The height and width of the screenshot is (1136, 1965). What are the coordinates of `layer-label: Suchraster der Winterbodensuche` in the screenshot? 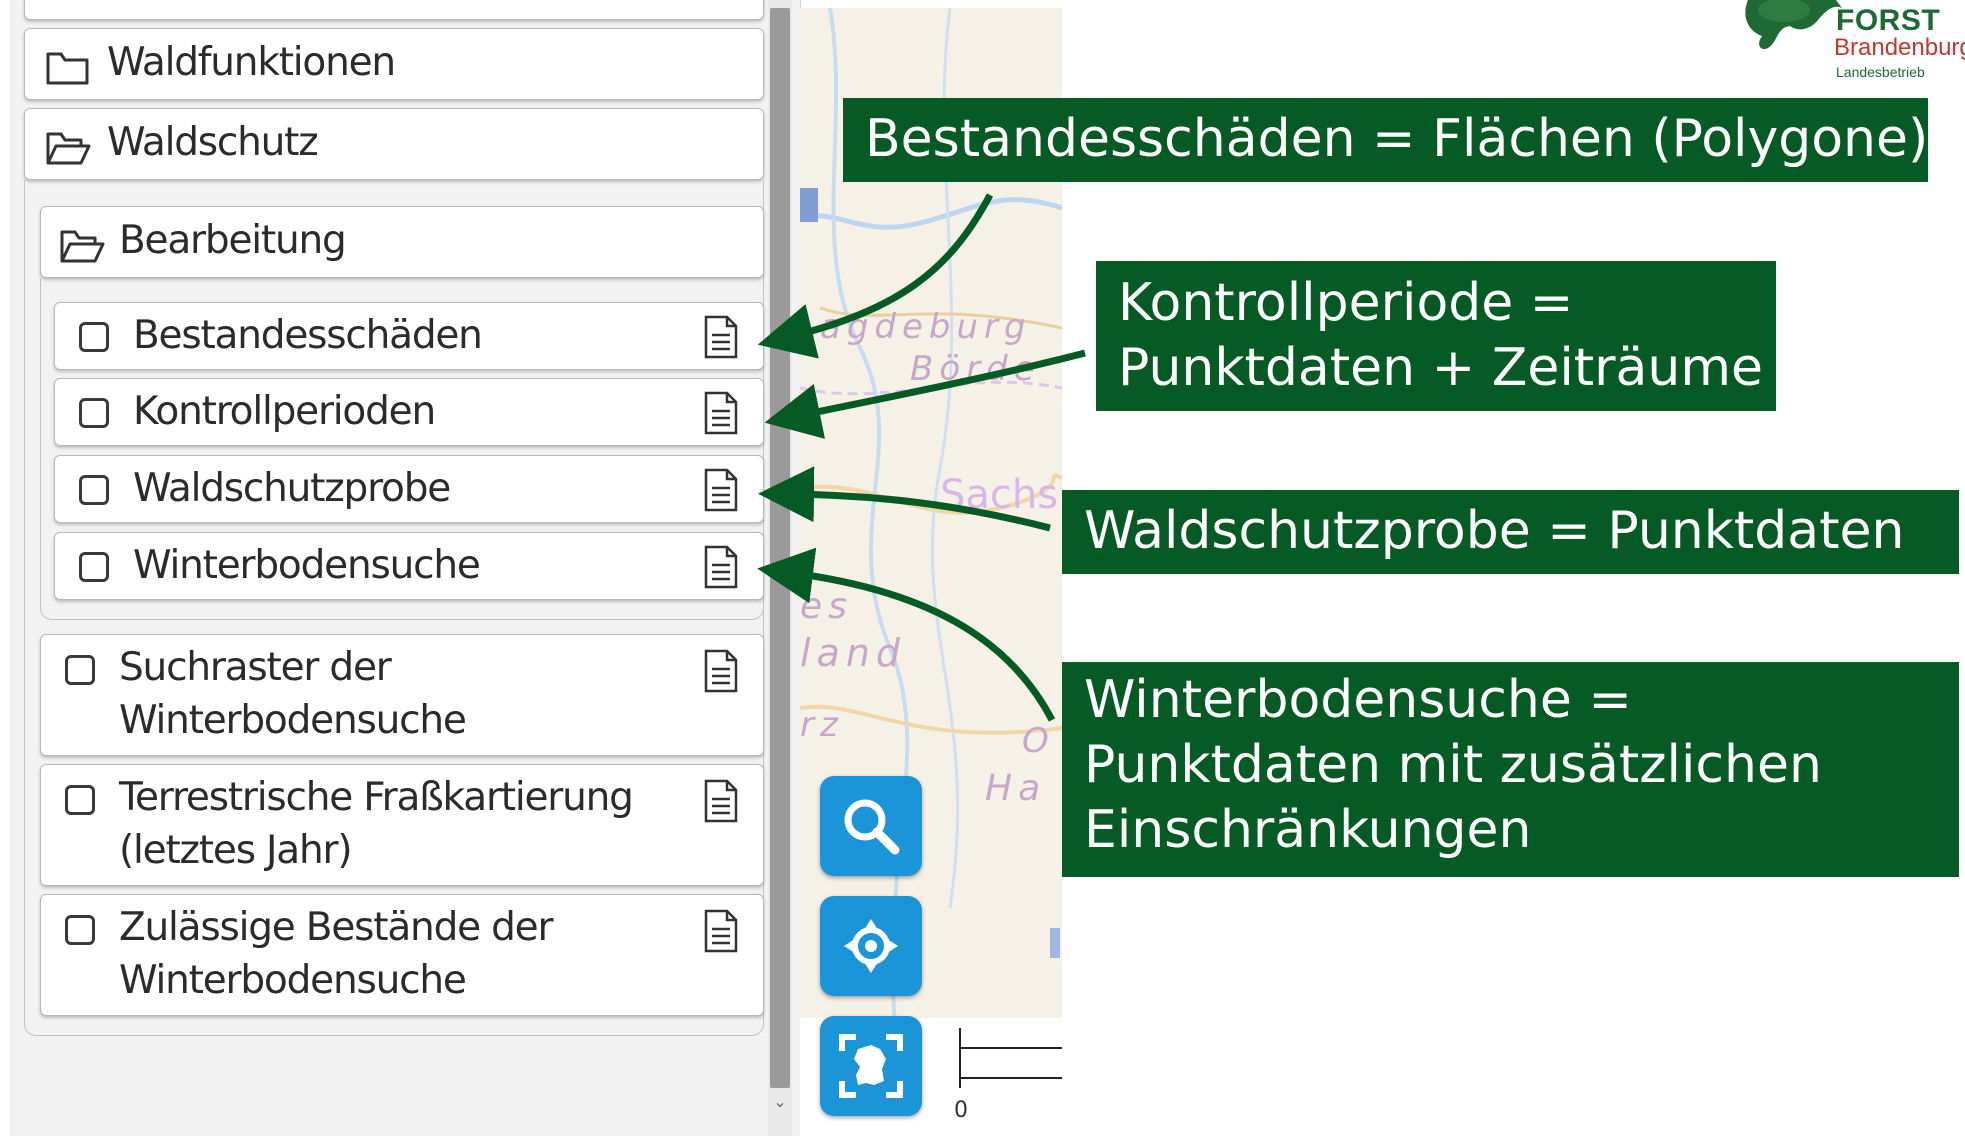 It's located at (293, 694).